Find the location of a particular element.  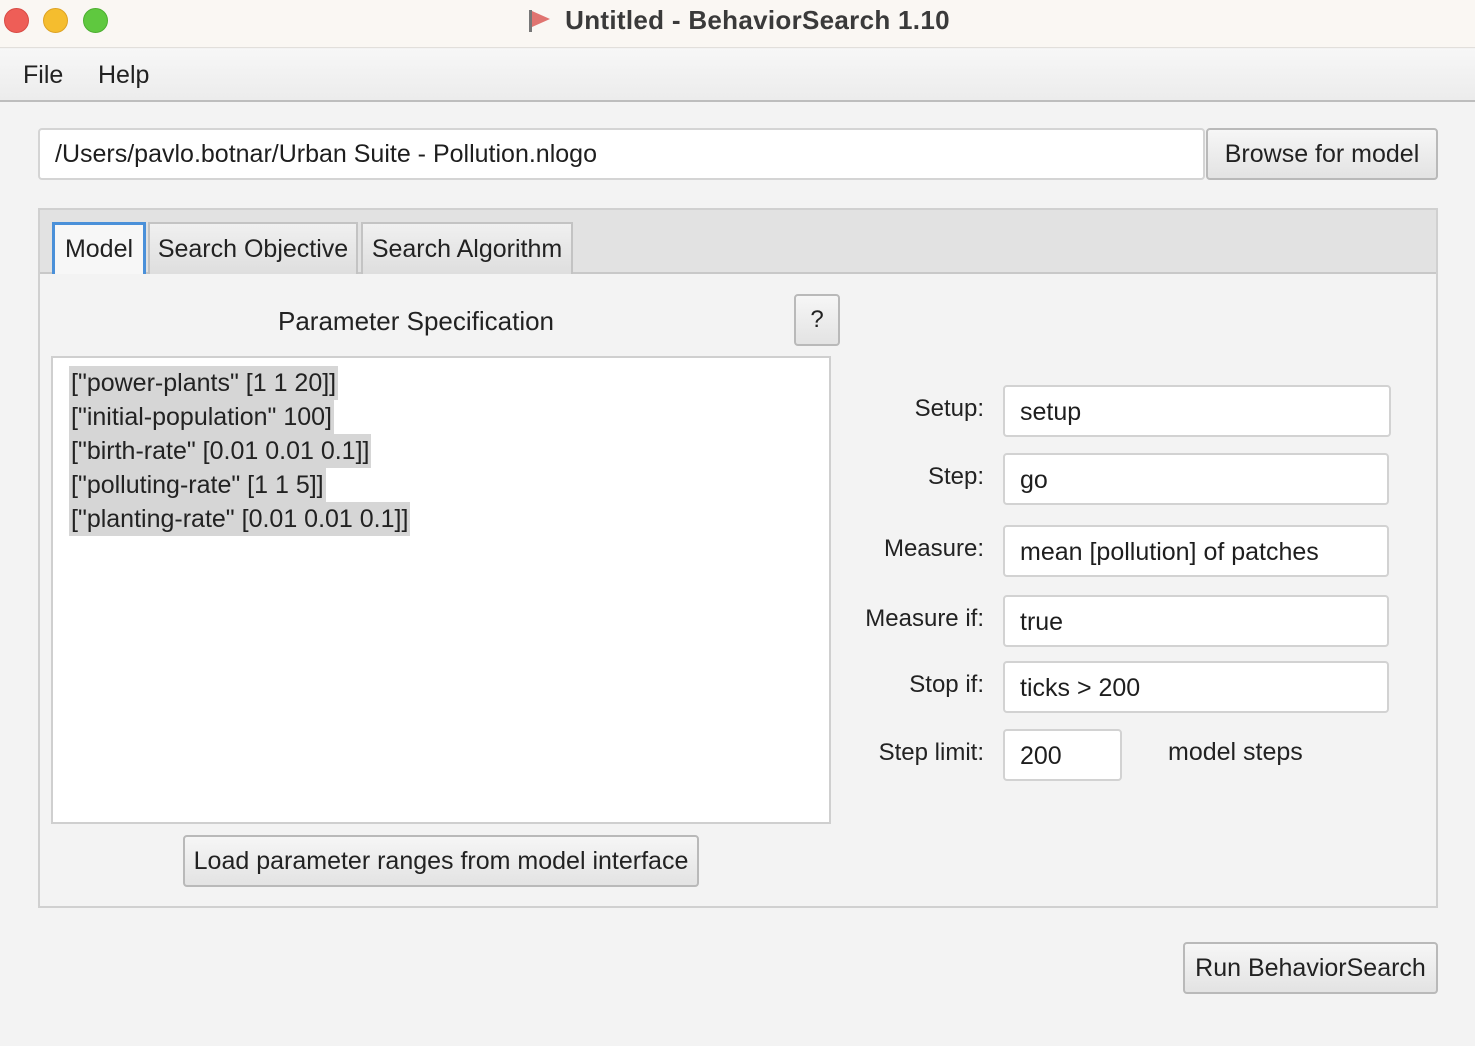

step-label: Step: is located at coordinates (955, 476).